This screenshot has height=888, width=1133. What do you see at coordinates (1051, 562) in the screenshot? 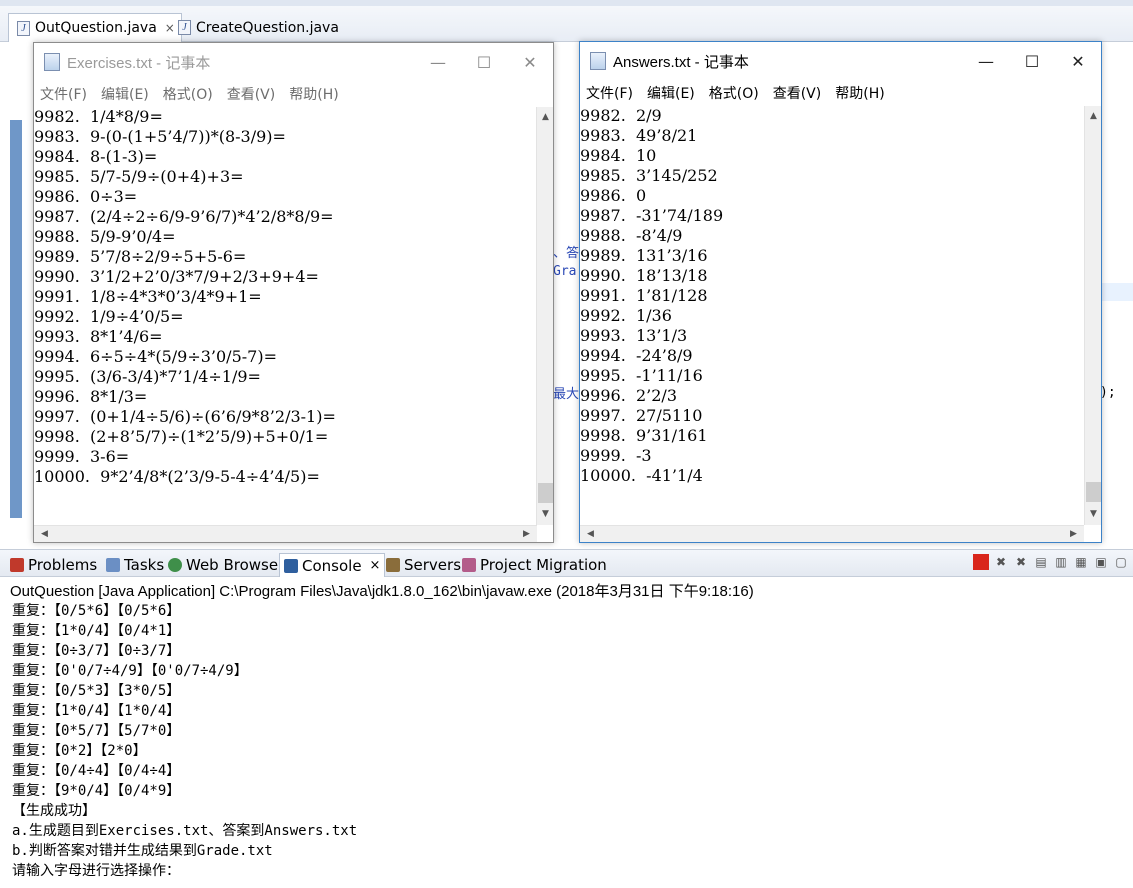
I see `console-toolbar: ✖ ✖ ▤ ▥ ▦ ▣ ▢` at bounding box center [1051, 562].